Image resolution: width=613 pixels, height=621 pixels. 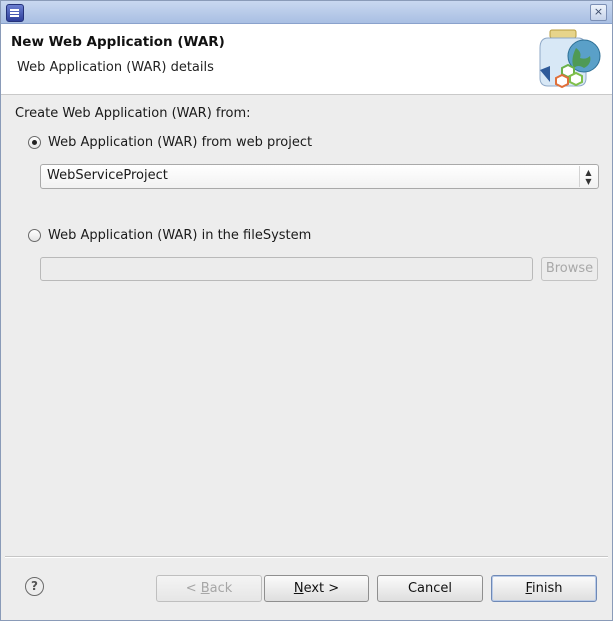 I want to click on close-icon: ×, so click(x=598, y=11).